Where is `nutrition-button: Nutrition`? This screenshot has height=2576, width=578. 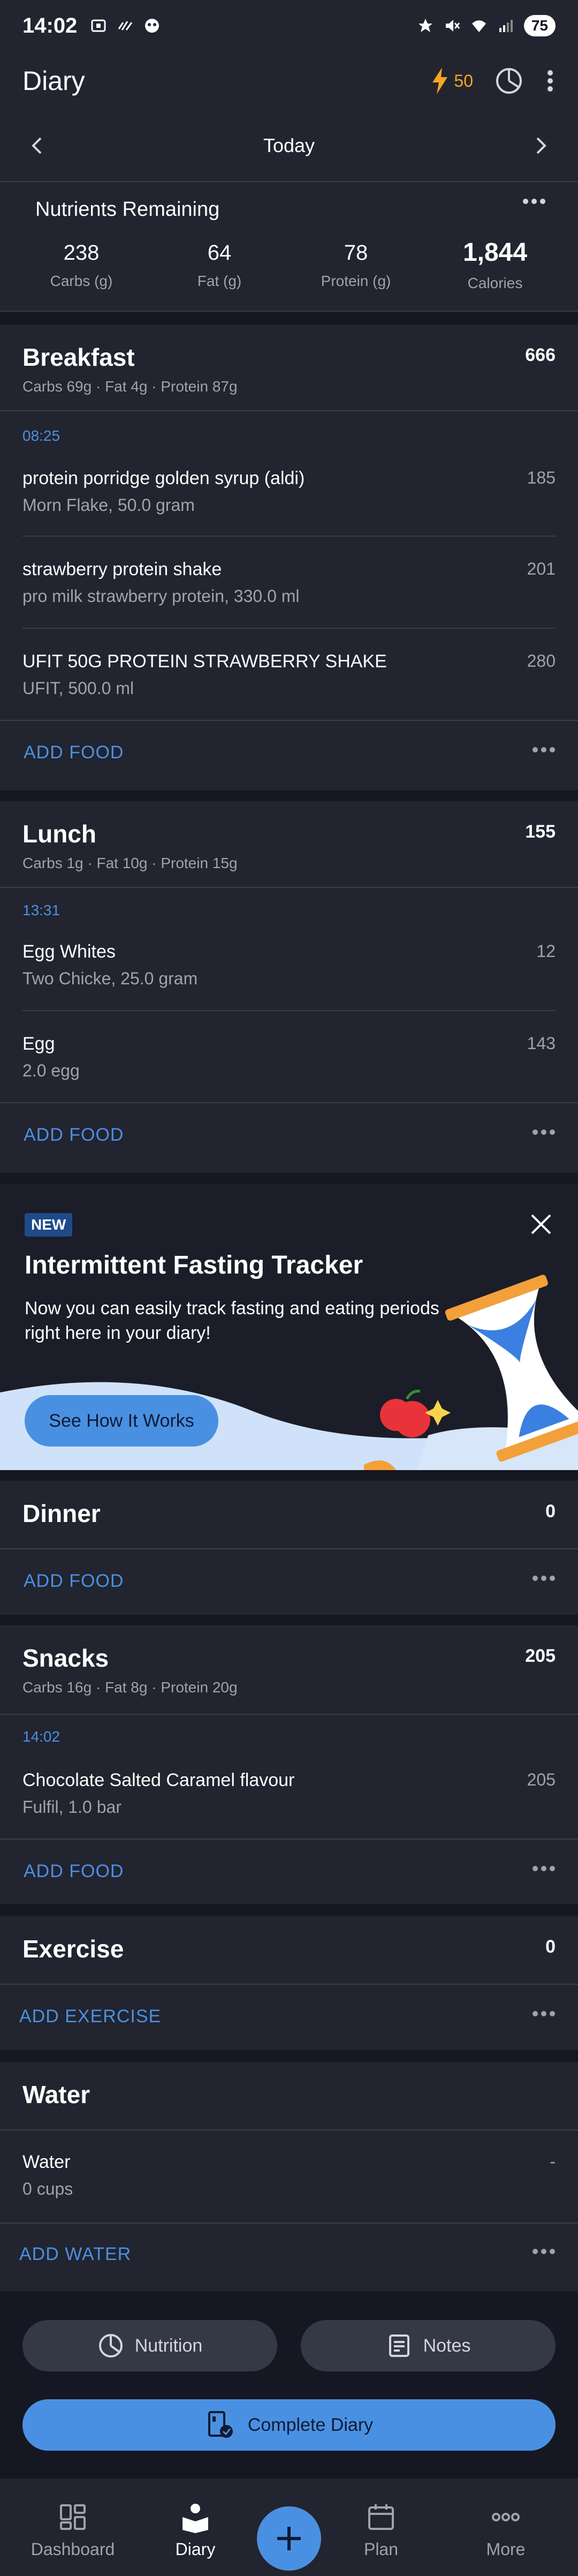 nutrition-button: Nutrition is located at coordinates (150, 2345).